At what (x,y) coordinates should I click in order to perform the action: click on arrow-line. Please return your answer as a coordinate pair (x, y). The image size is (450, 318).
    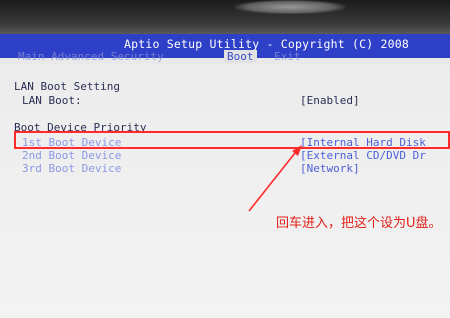
    Looking at the image, I should click on (274, 179).